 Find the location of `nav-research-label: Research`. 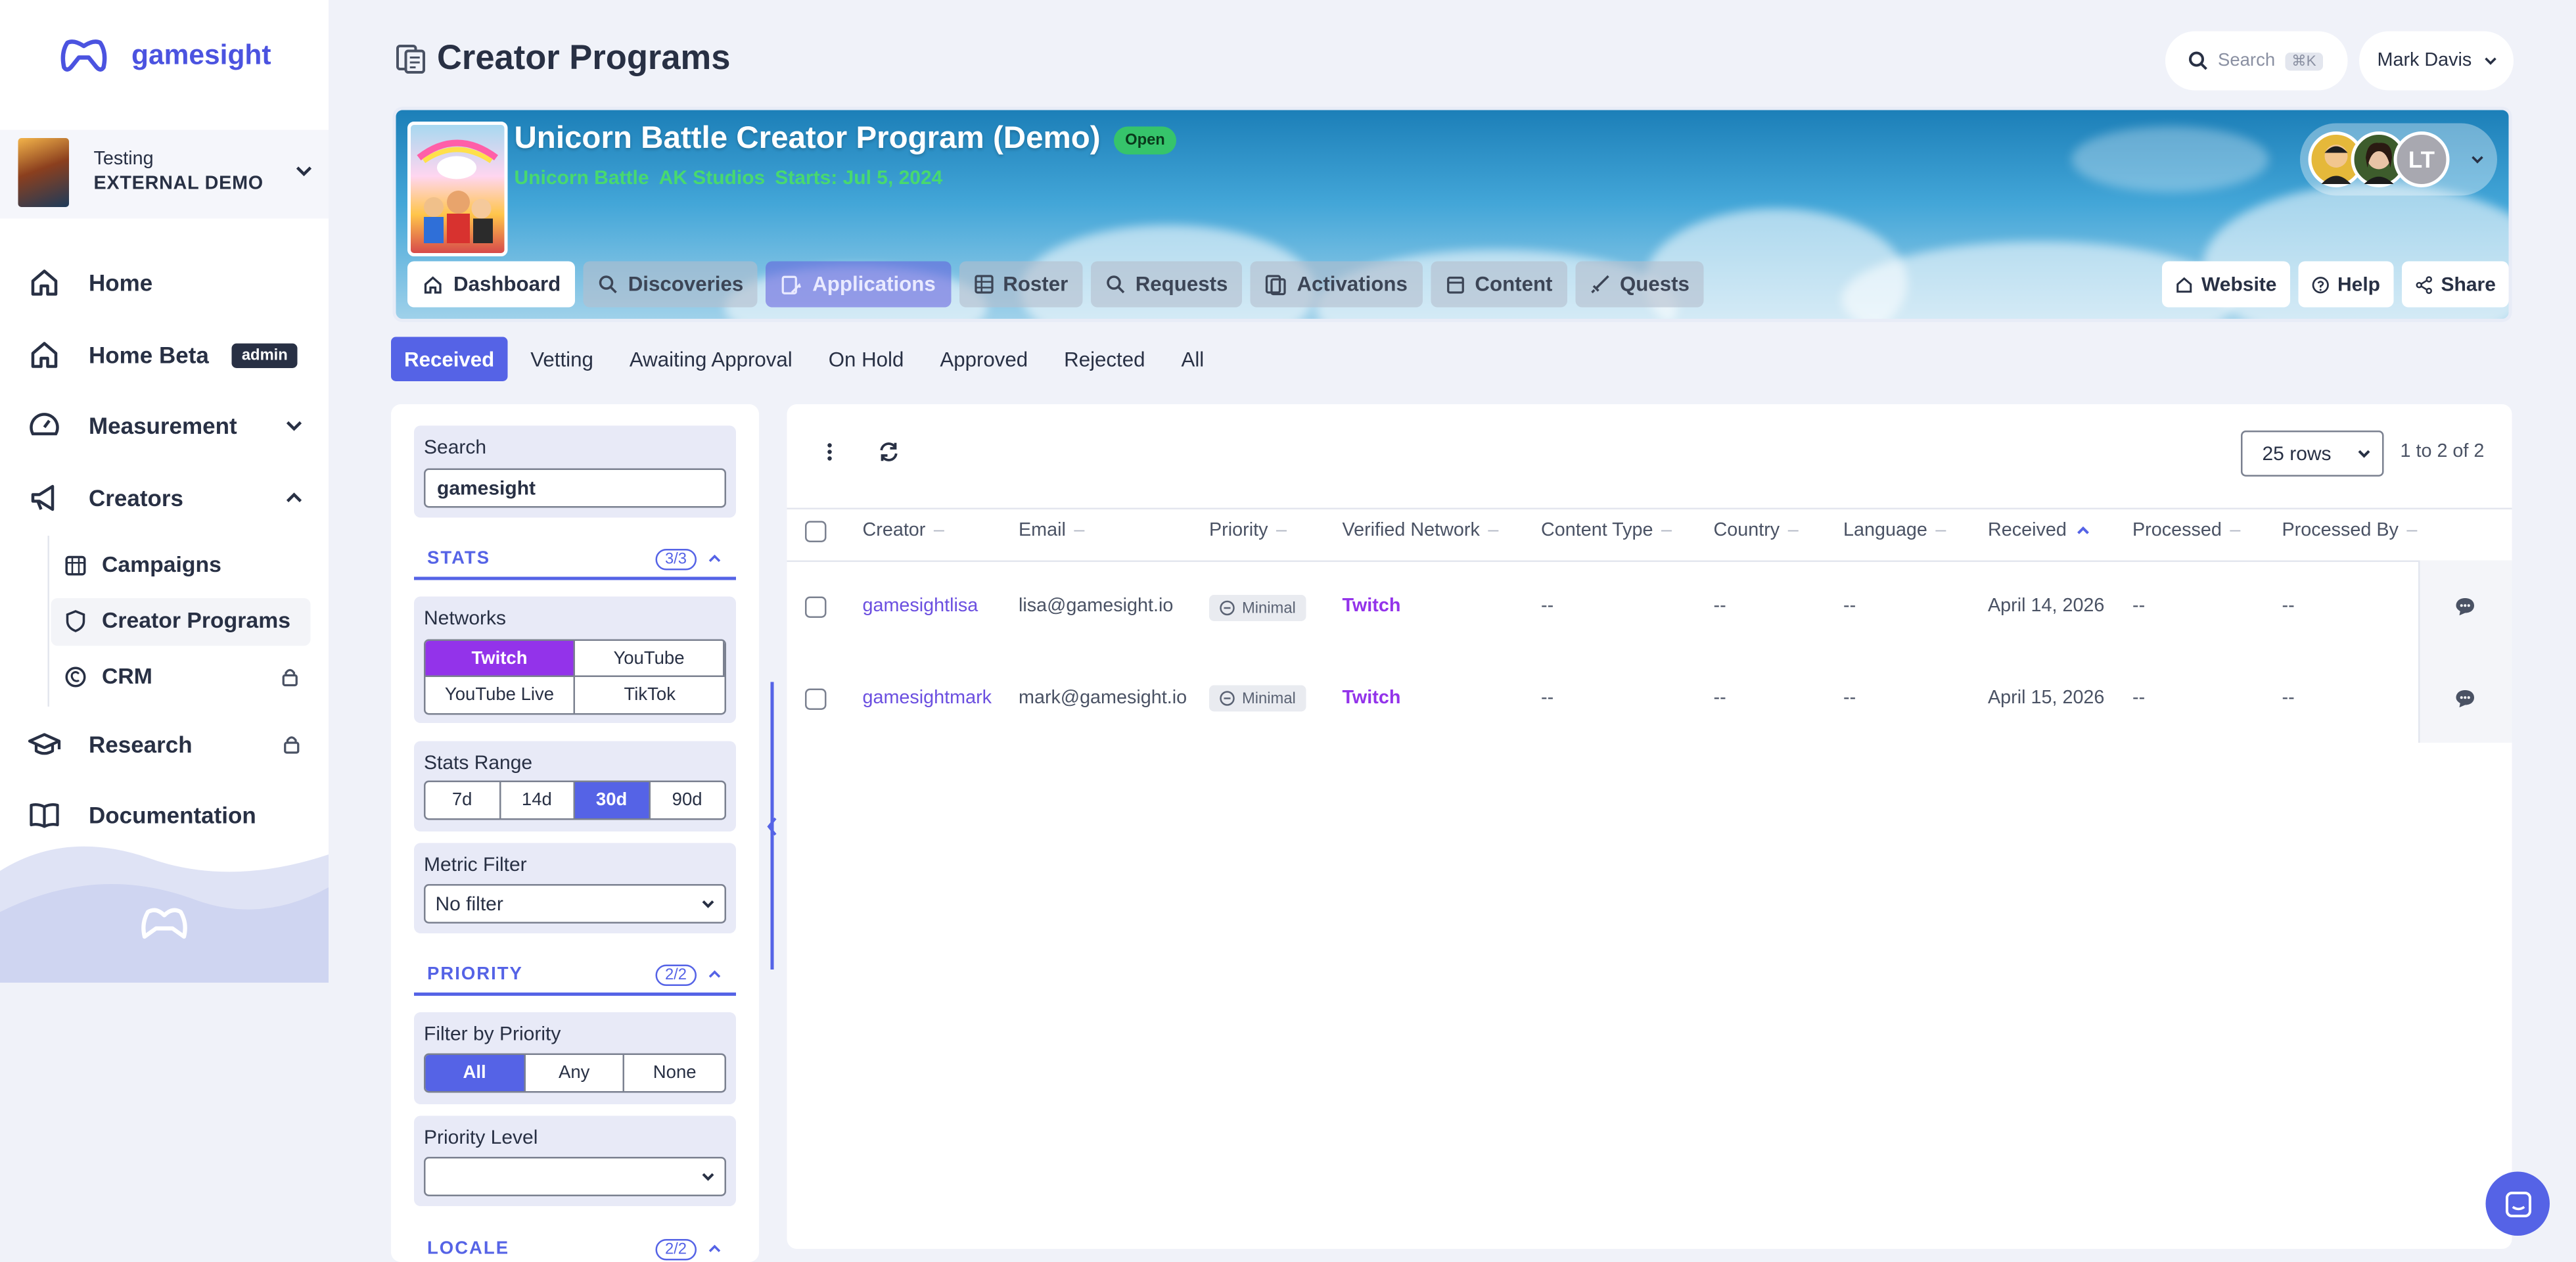

nav-research-label: Research is located at coordinates (141, 745).